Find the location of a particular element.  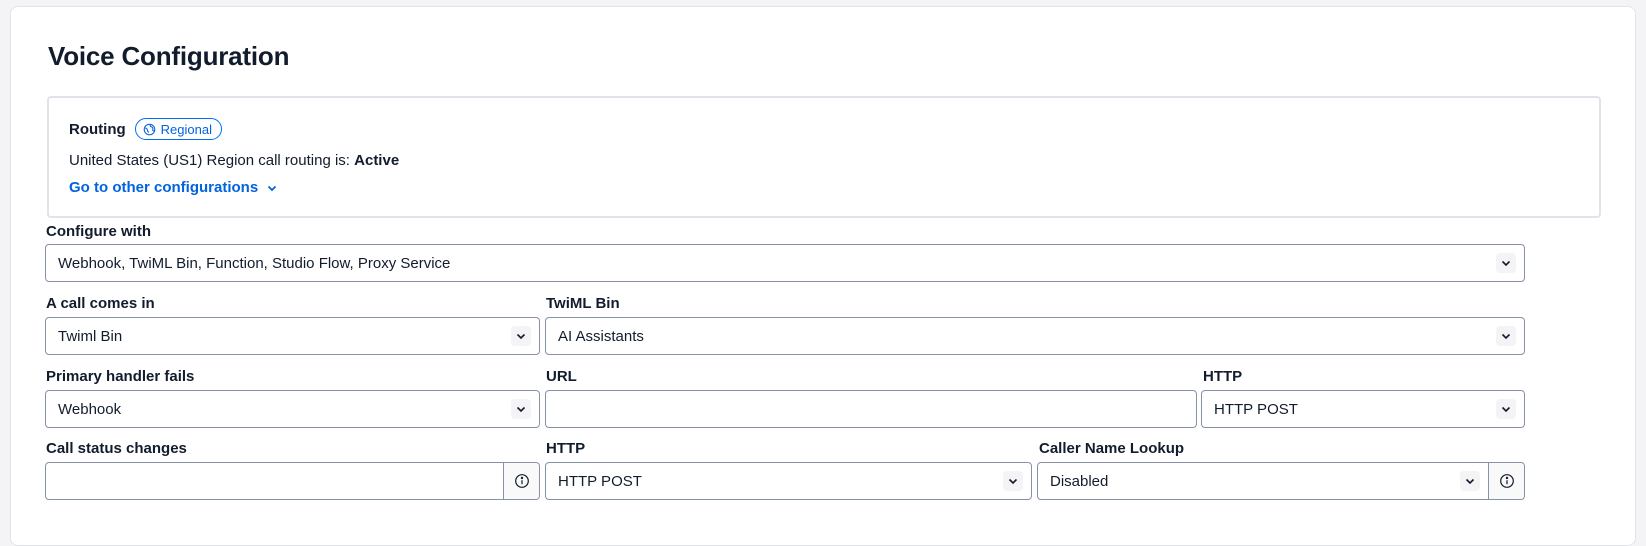

globe-icon is located at coordinates (149, 129).